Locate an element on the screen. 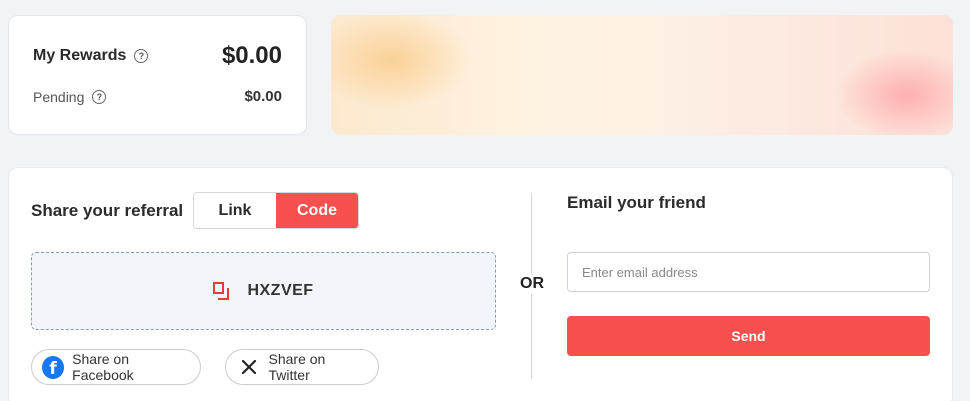 The height and width of the screenshot is (401, 970). send-button: Send is located at coordinates (748, 336).